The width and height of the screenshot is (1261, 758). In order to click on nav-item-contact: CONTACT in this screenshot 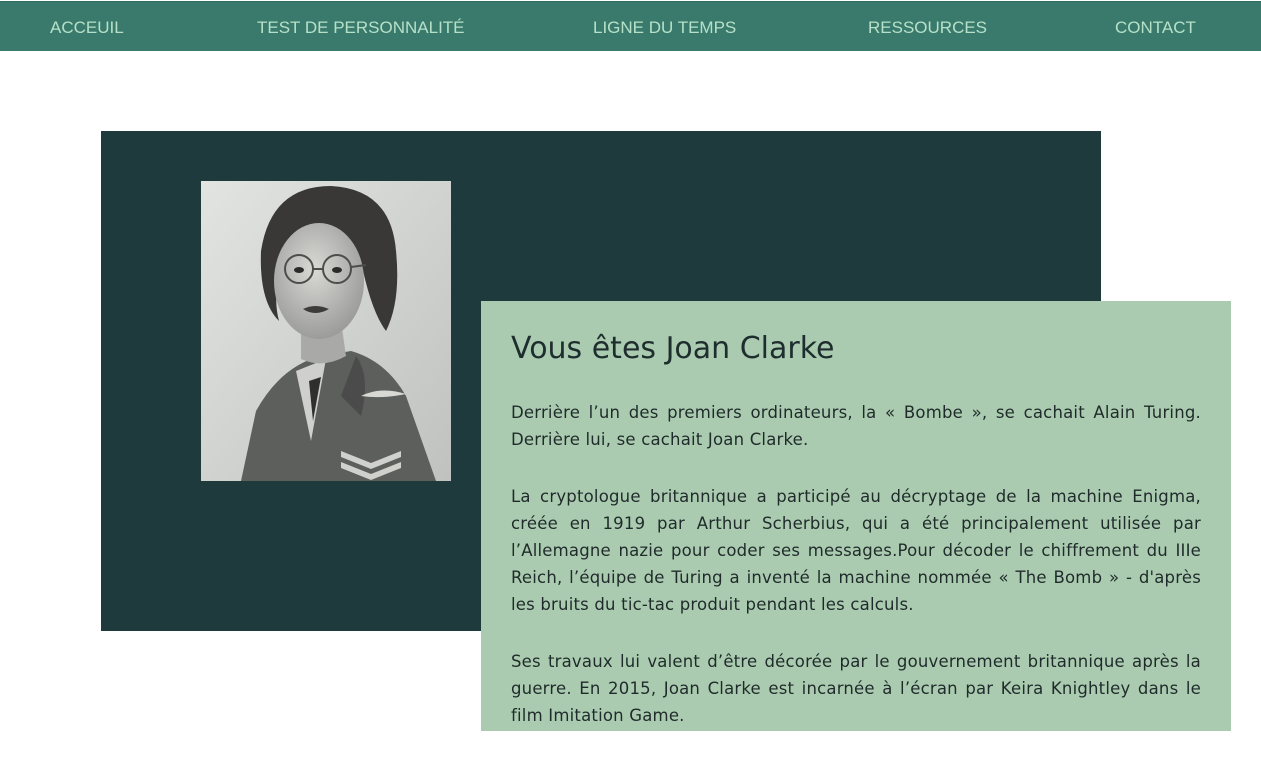, I will do `click(1155, 27)`.